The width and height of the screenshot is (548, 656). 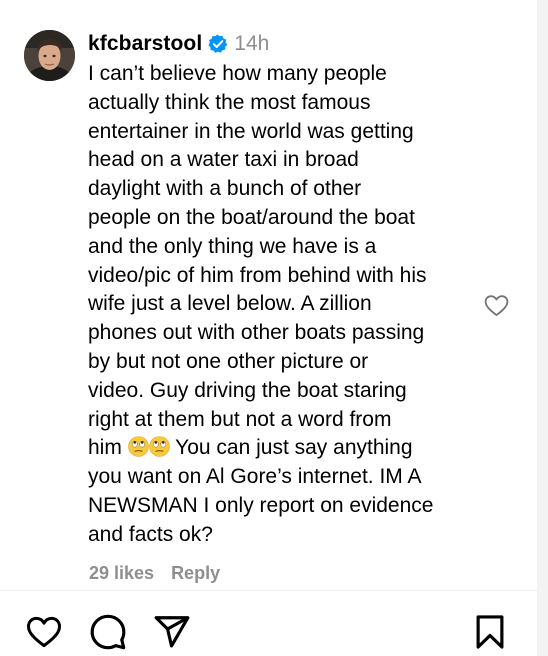 I want to click on comment-line: and facts ok?, so click(x=150, y=534).